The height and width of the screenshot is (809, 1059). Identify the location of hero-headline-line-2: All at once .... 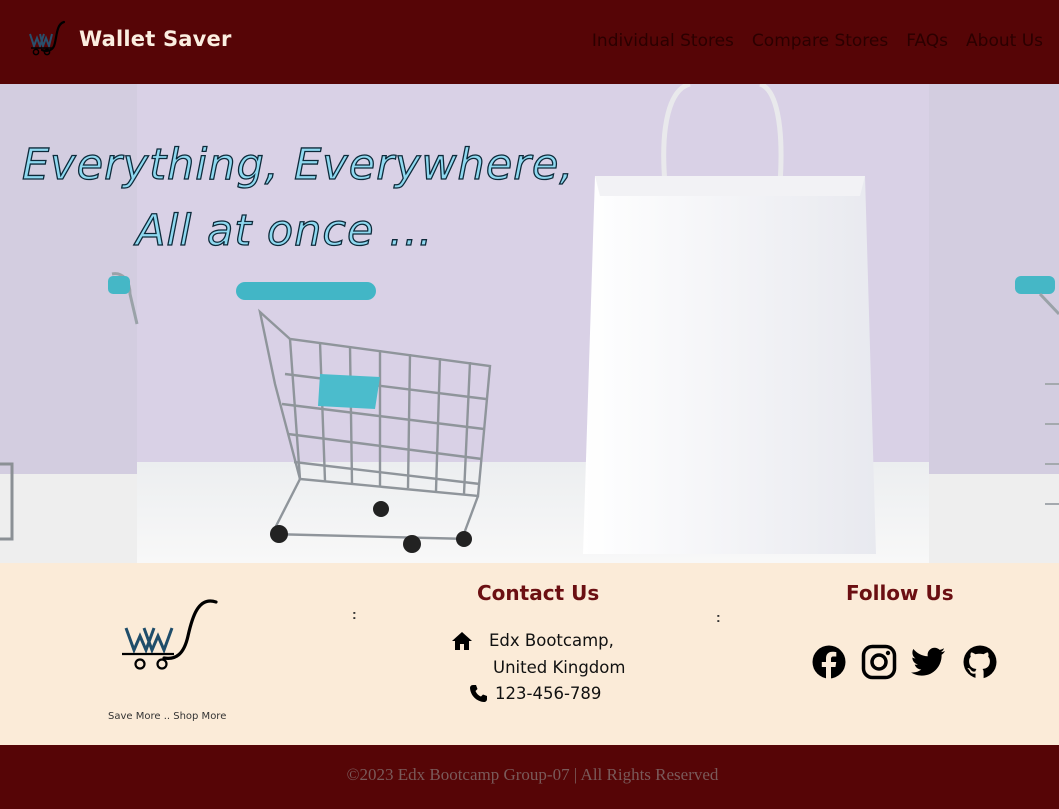
(284, 230).